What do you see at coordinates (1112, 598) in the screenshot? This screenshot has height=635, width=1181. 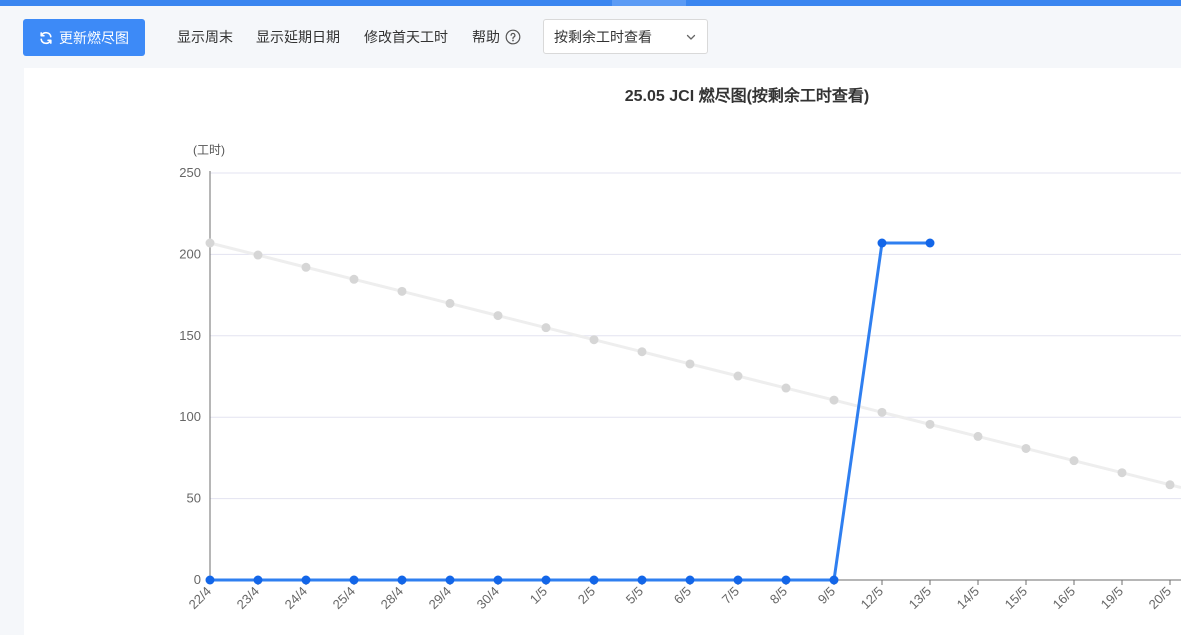 I see `x-tick-label: 19/5` at bounding box center [1112, 598].